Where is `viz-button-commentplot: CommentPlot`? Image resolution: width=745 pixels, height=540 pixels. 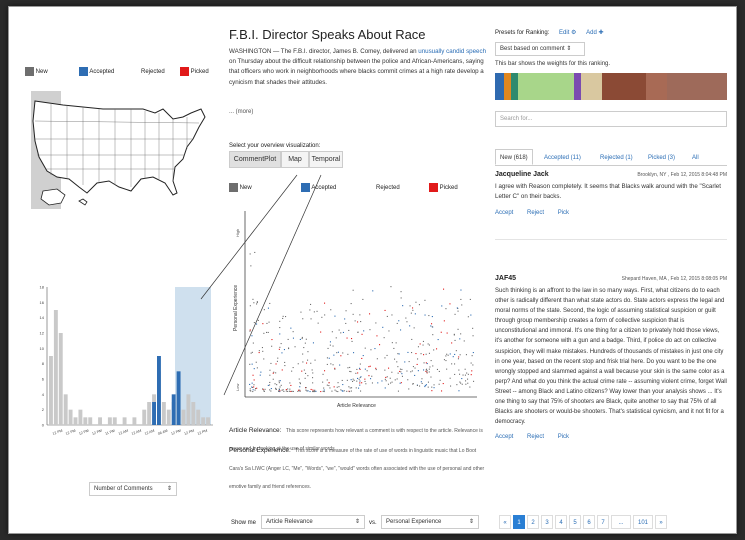
viz-button-commentplot: CommentPlot is located at coordinates (255, 159).